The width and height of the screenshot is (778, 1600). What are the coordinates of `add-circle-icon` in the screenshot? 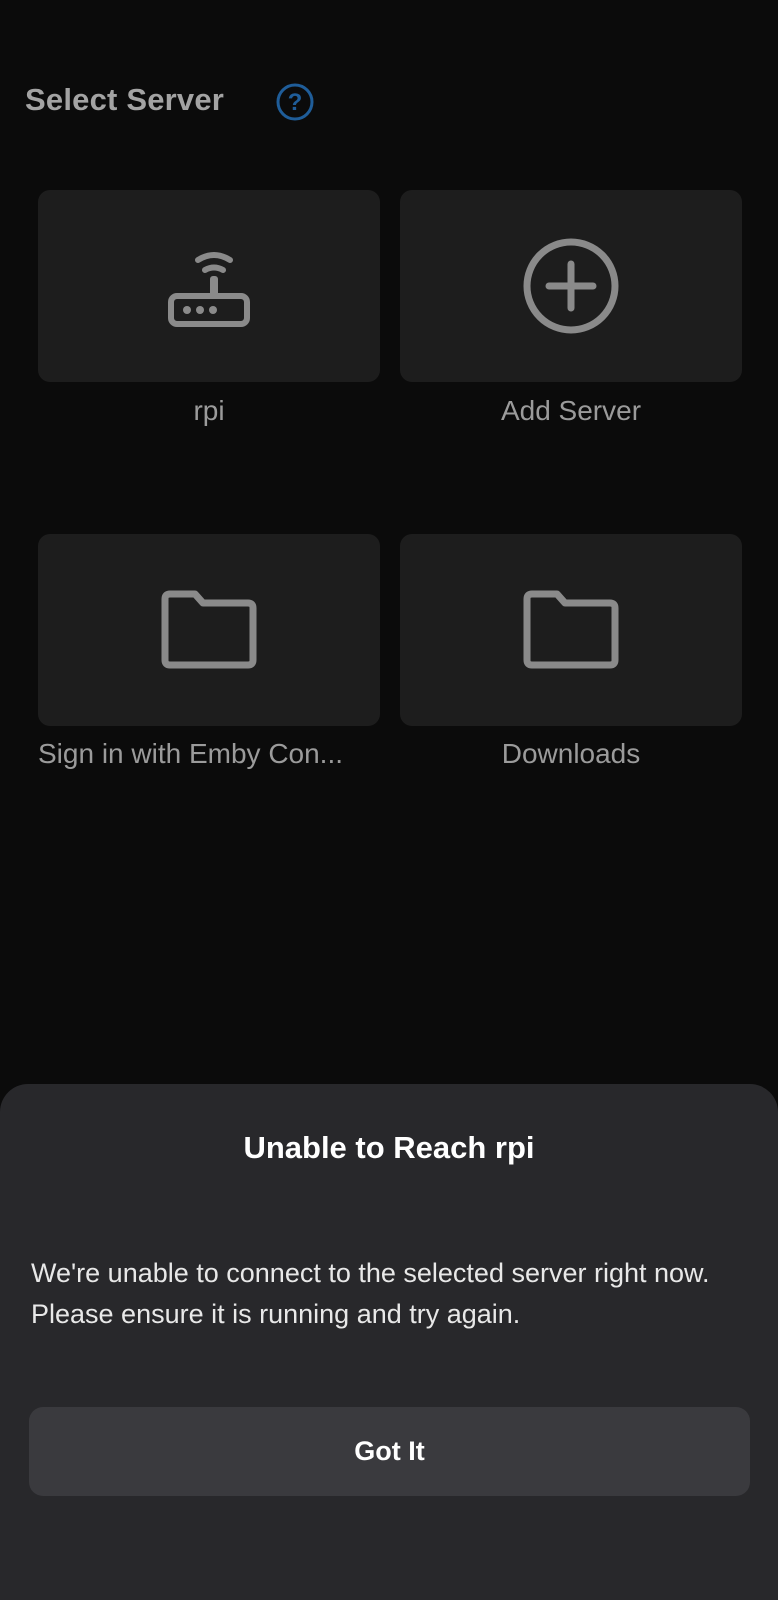 It's located at (571, 286).